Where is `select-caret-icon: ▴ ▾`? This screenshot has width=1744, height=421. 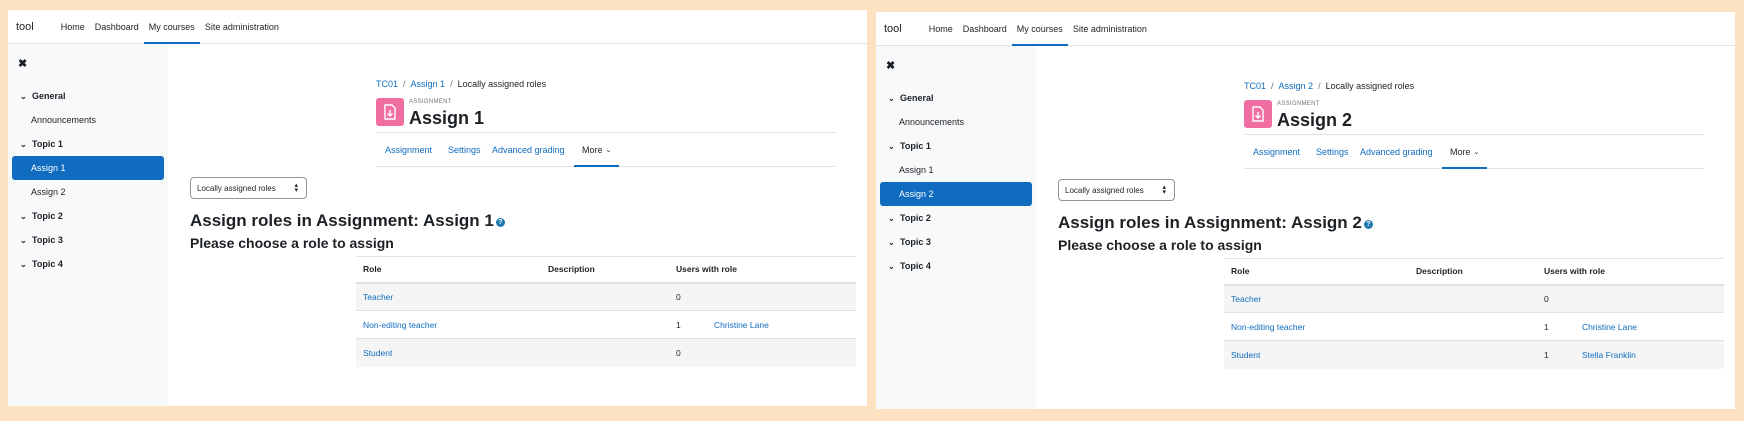 select-caret-icon: ▴ ▾ is located at coordinates (1164, 190).